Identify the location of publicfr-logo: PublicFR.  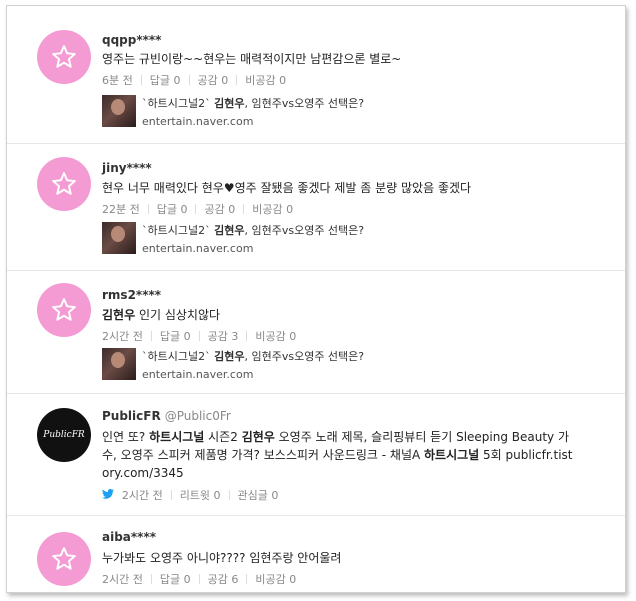
(64, 435).